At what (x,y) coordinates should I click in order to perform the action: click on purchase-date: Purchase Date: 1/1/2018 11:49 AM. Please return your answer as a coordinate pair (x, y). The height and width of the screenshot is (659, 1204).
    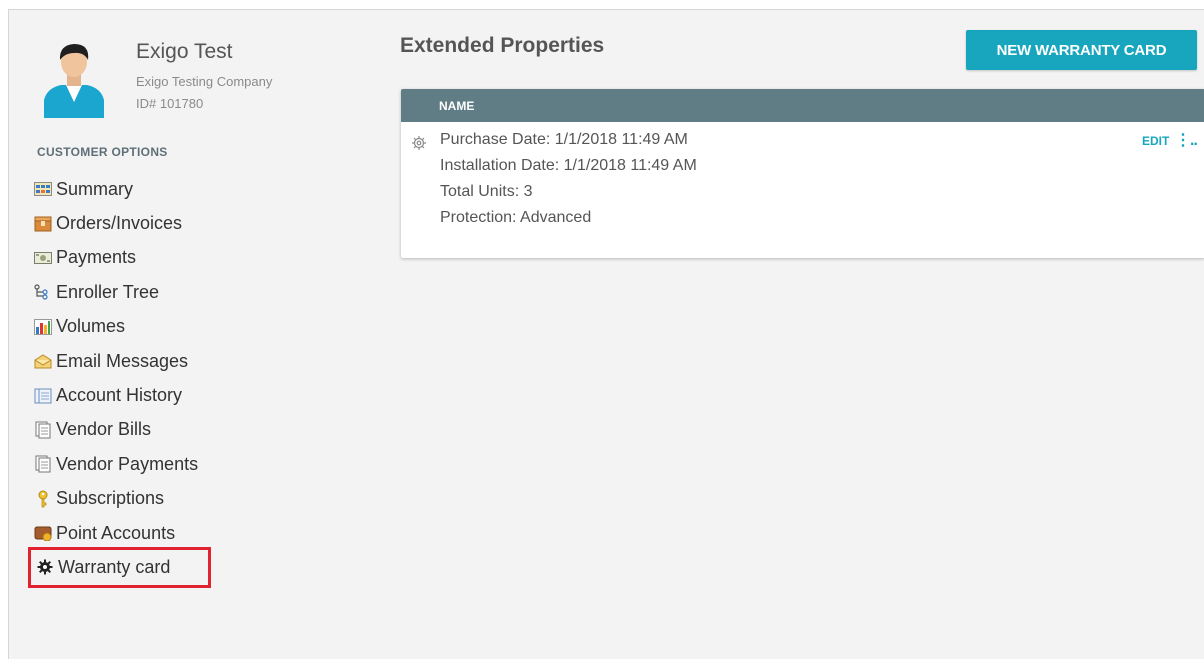
    Looking at the image, I should click on (564, 139).